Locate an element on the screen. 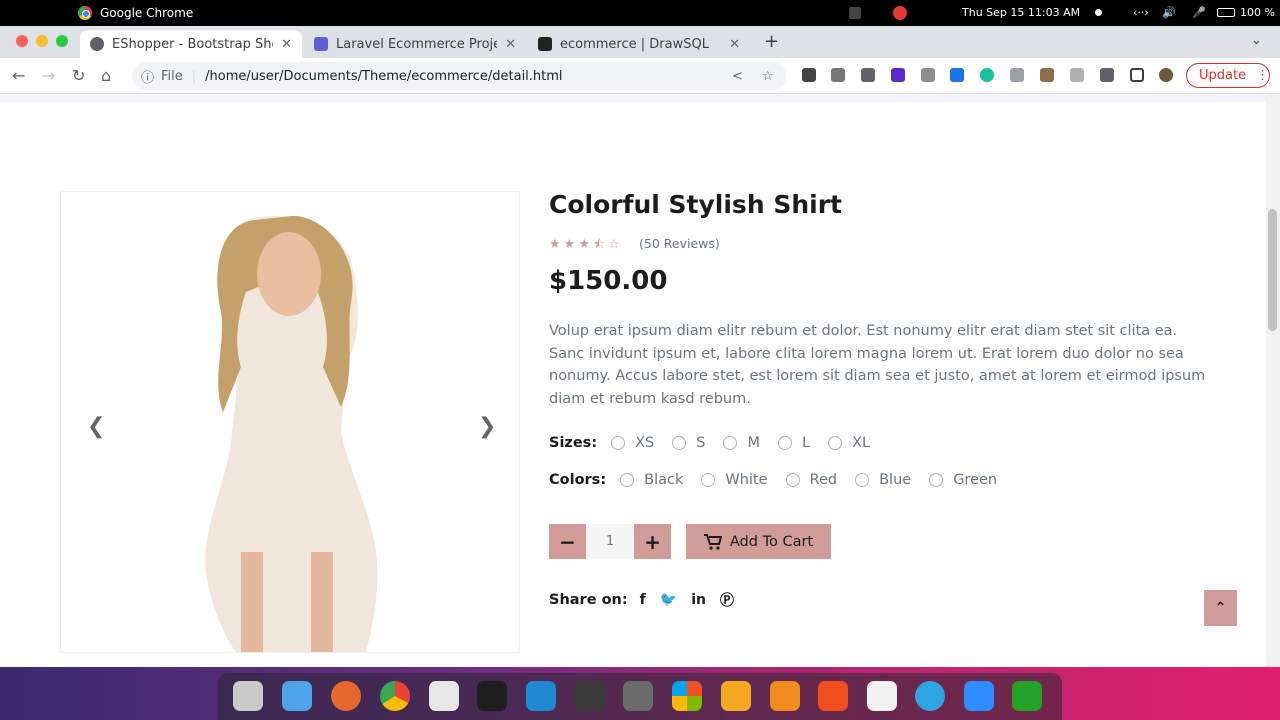  extension-hex-icon is located at coordinates (898, 75).